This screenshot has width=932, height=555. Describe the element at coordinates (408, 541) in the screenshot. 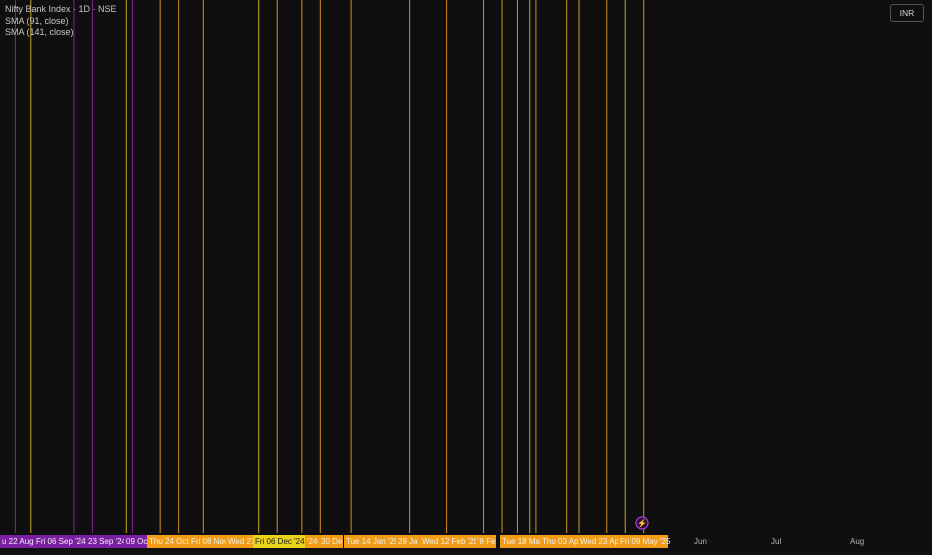

I see `x-tick-label: 29 Ja` at that location.